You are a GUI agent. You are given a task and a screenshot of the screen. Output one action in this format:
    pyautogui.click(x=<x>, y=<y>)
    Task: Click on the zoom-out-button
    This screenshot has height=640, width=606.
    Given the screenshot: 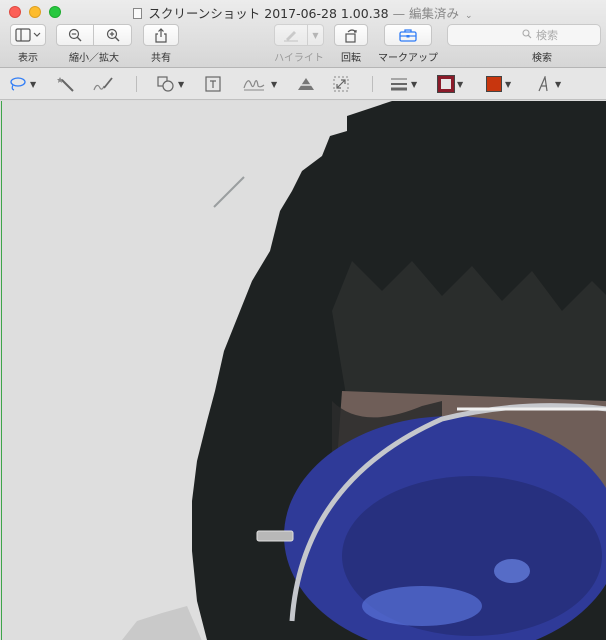 What is the action you would take?
    pyautogui.click(x=75, y=35)
    